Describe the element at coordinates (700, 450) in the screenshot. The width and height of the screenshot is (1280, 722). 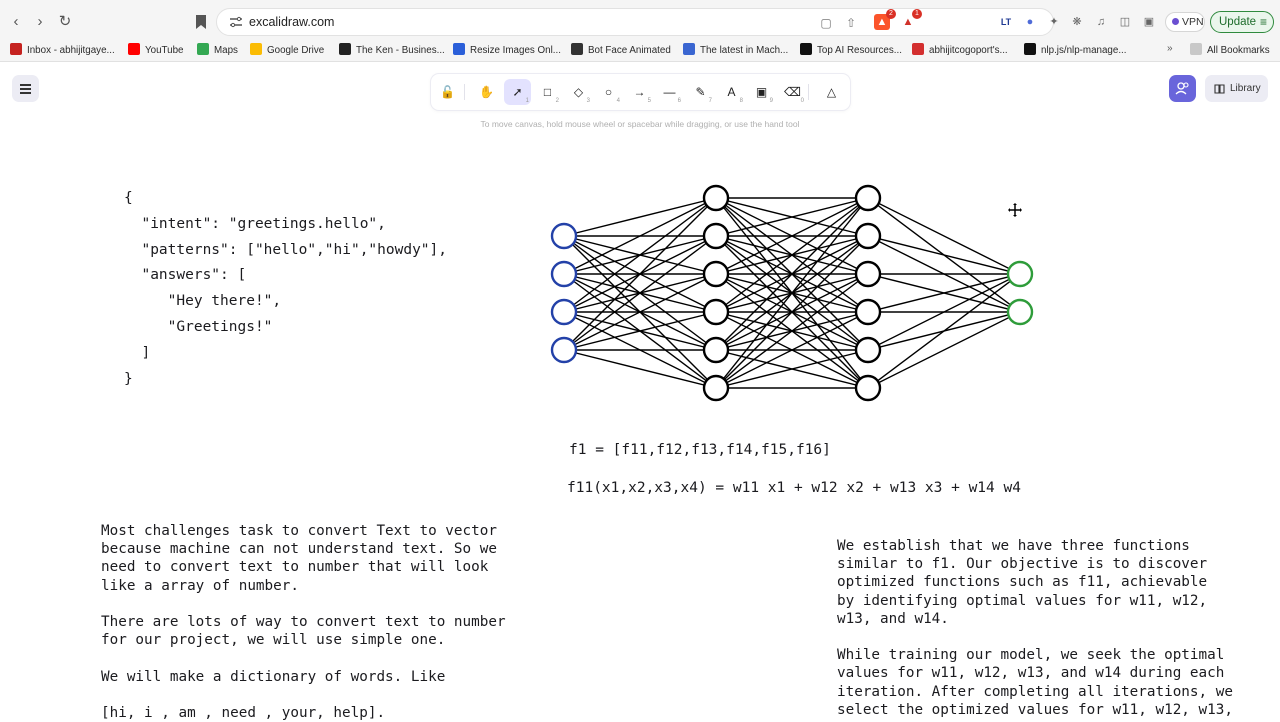
I see `function-vector-formula: f1 = [f11,f12,f13,f14,f15,f16]` at that location.